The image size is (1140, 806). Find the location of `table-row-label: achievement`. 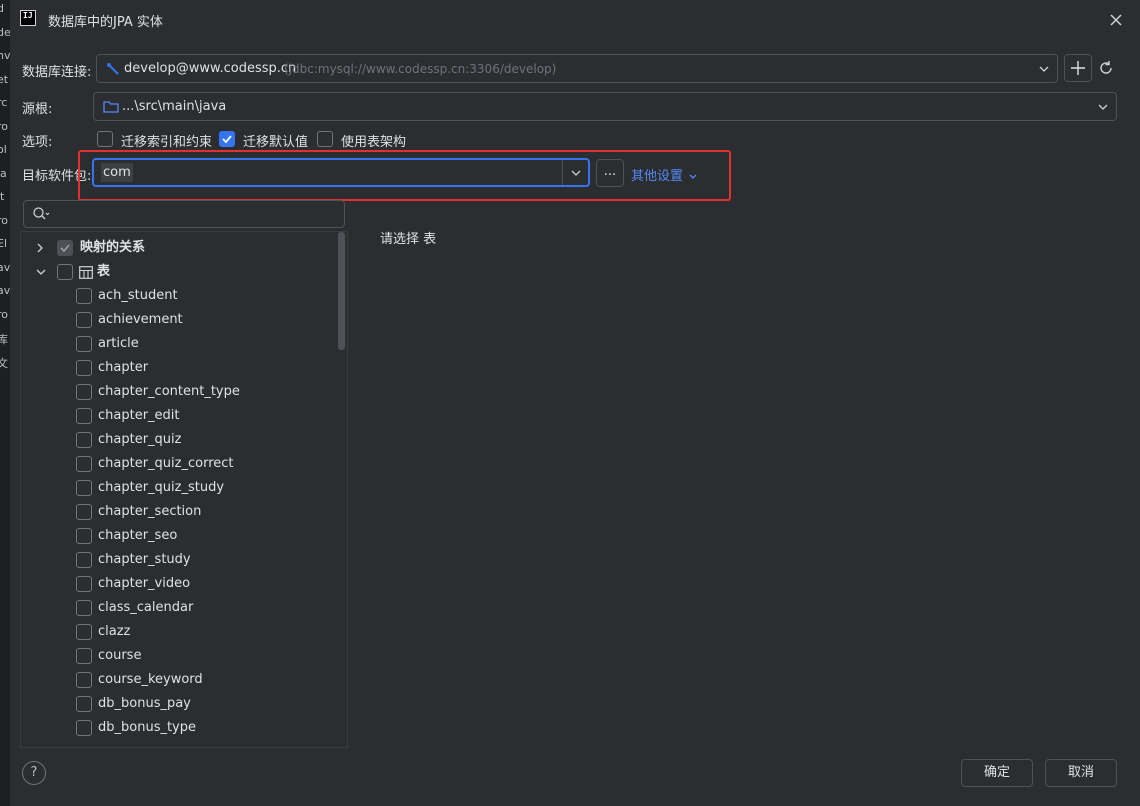

table-row-label: achievement is located at coordinates (140, 320).